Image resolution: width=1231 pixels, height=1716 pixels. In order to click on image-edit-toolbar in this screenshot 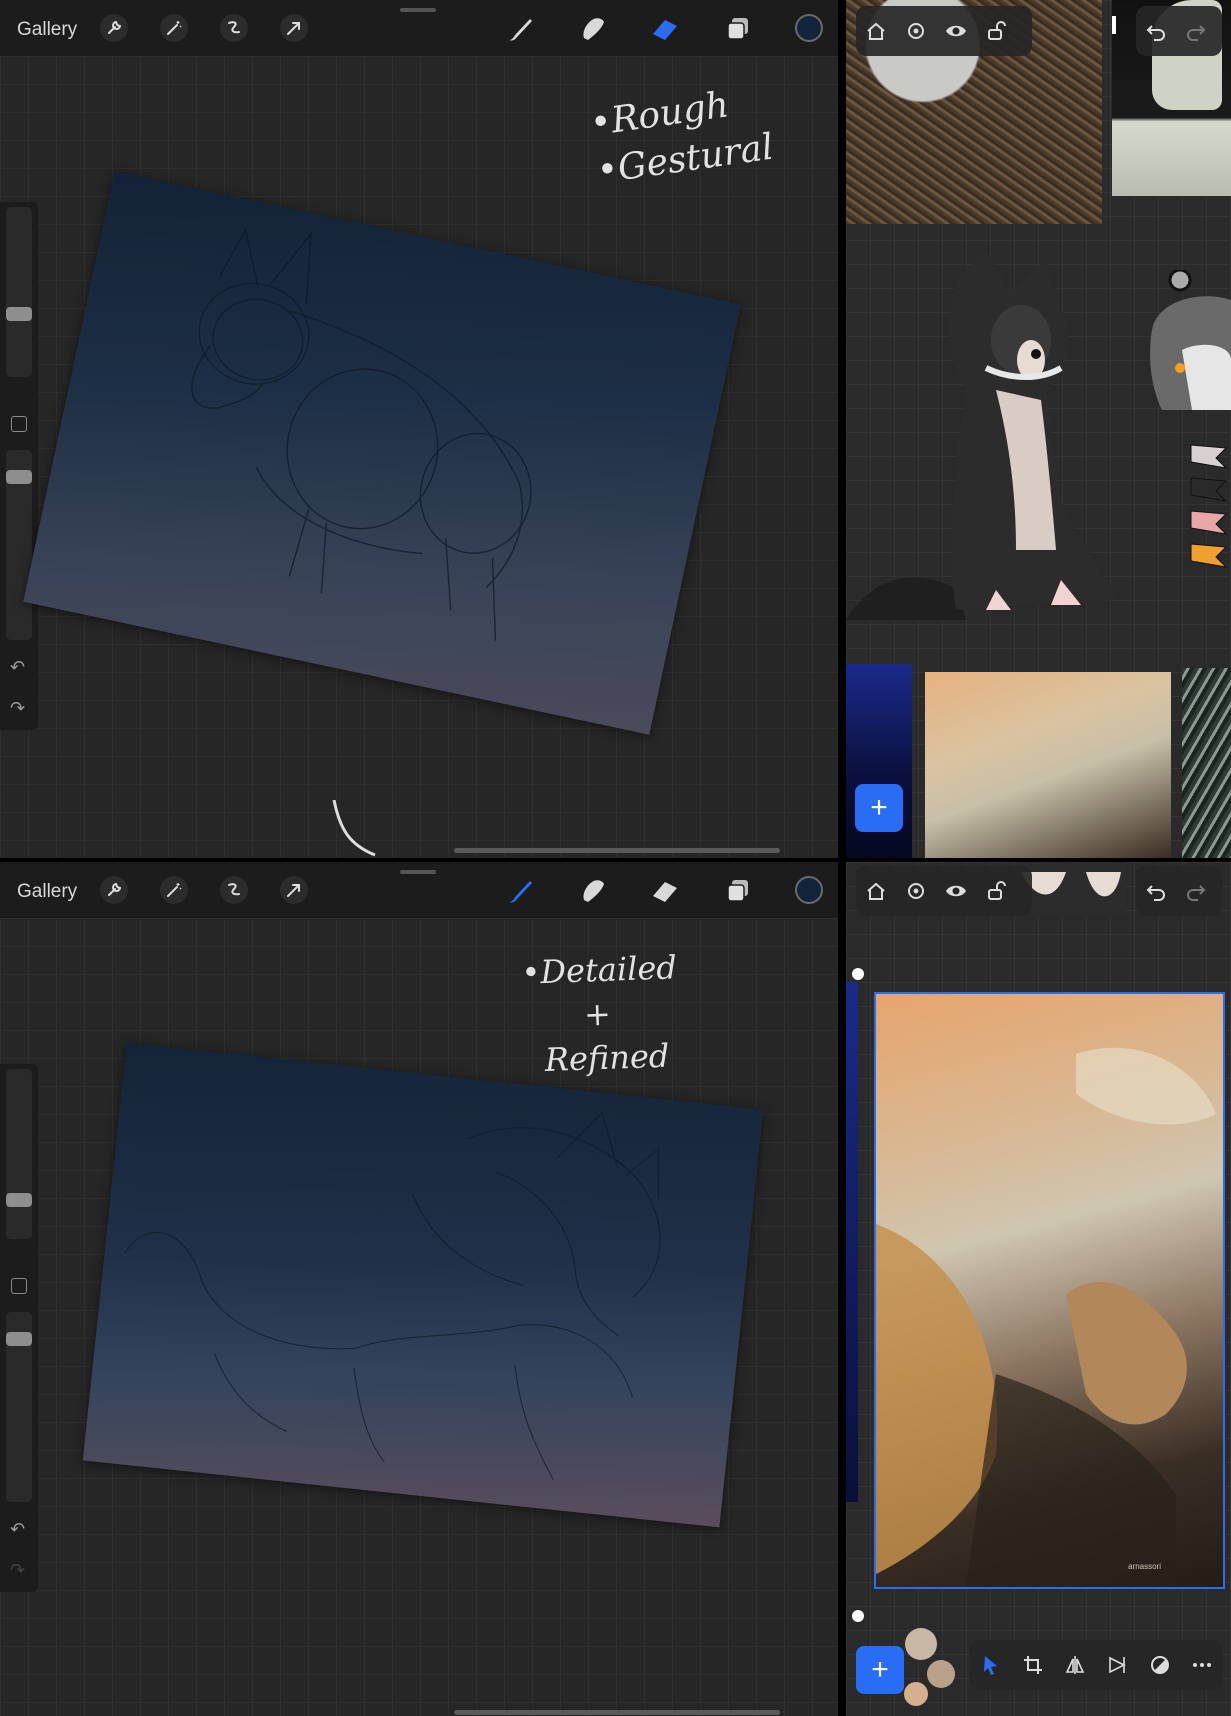, I will do `click(1096, 1665)`.